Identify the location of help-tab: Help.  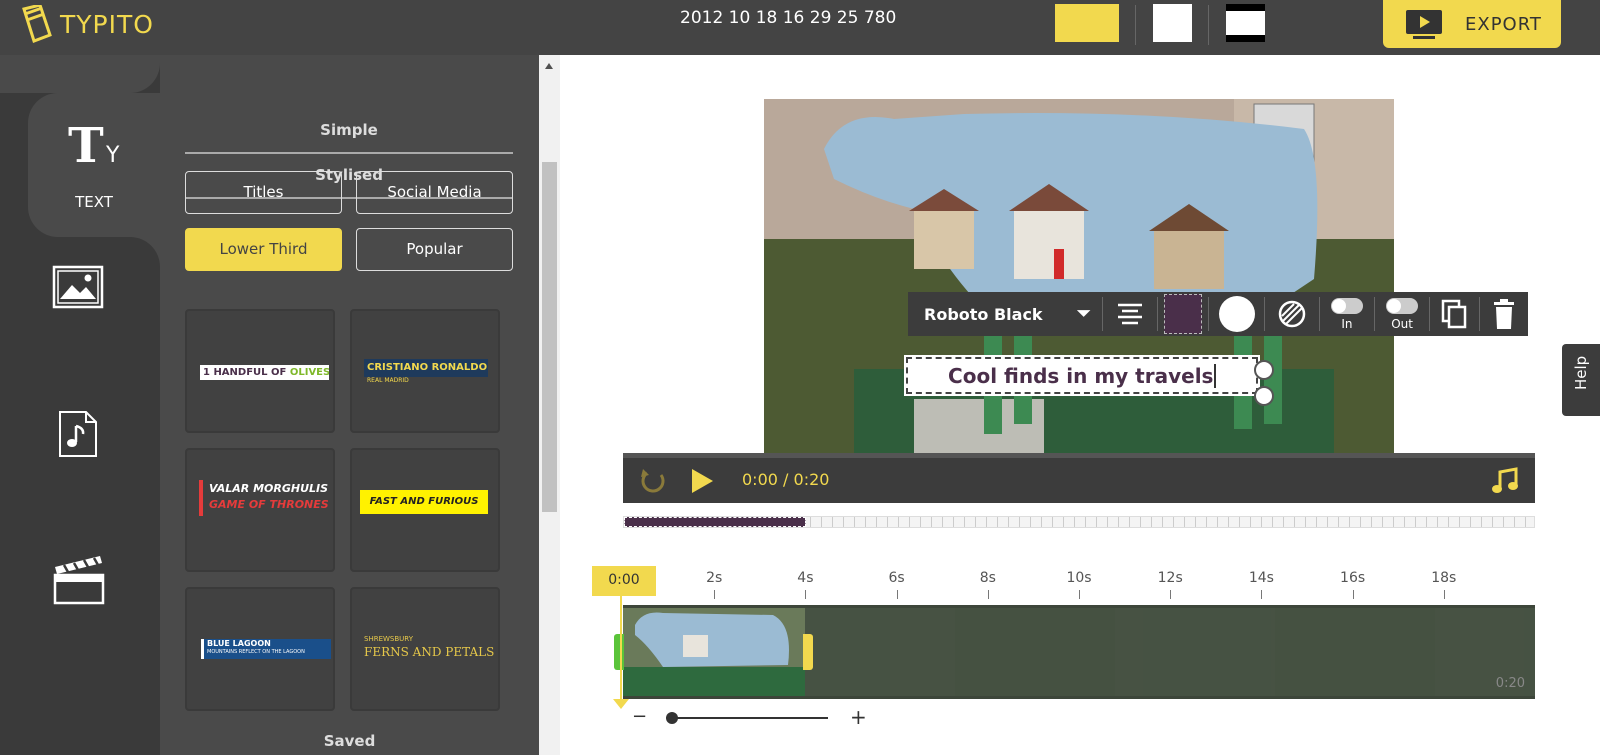
(1581, 380).